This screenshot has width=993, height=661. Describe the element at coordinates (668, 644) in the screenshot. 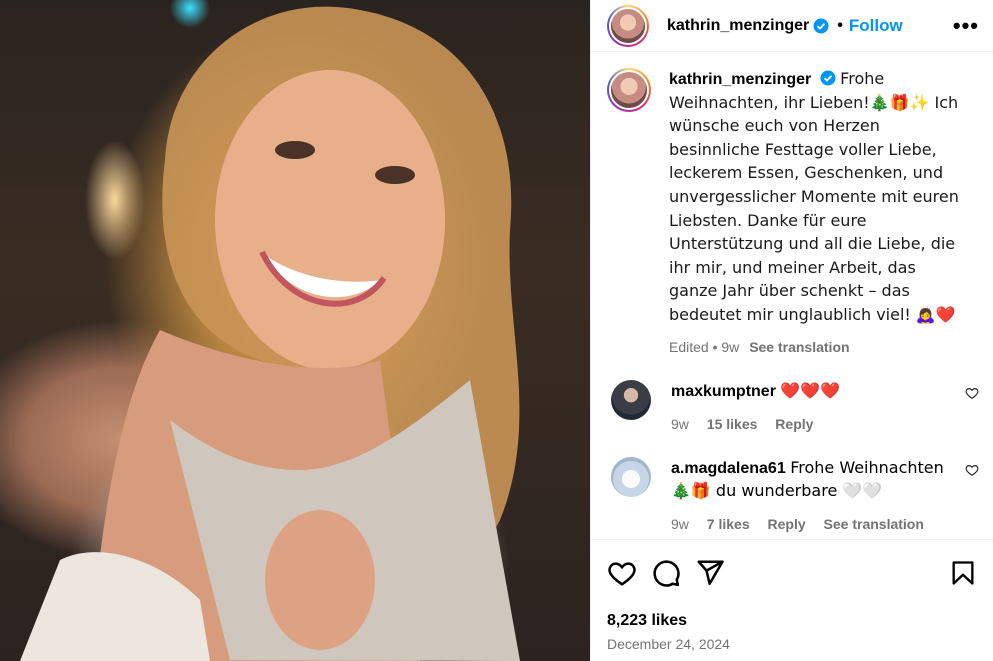

I see `post-date: December 24, 2024` at that location.